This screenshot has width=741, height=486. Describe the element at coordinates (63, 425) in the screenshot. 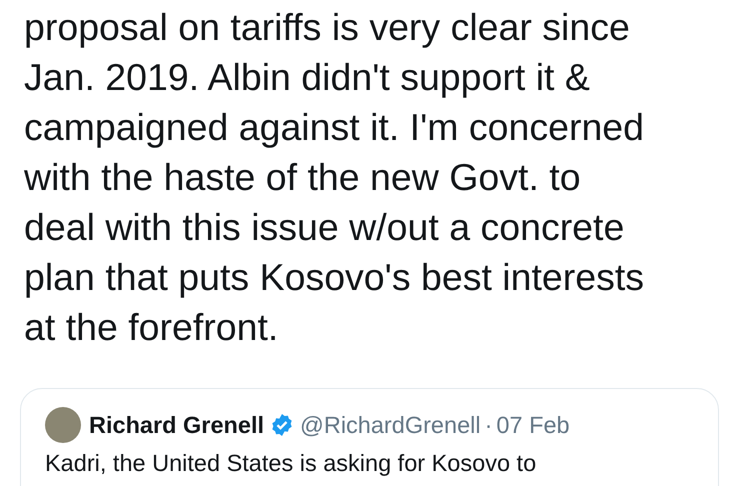

I see `avatar` at that location.